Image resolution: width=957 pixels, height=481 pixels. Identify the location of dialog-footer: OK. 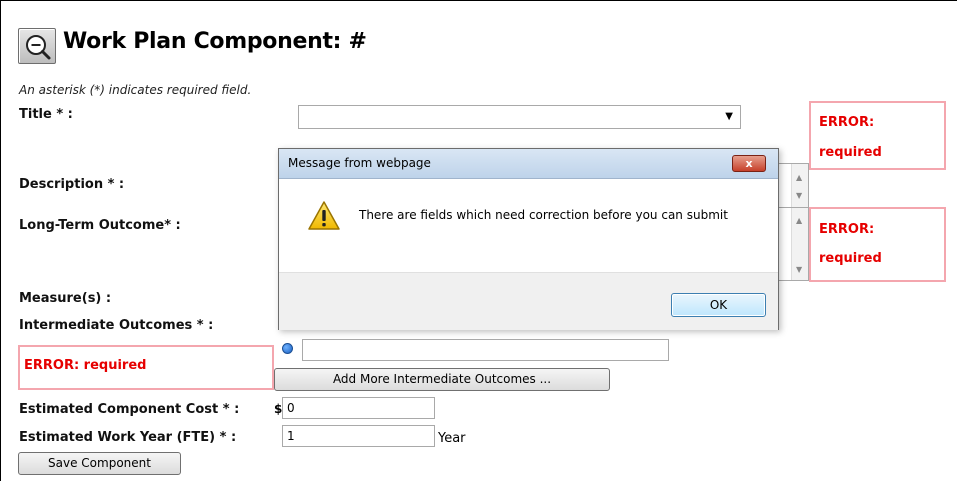
(528, 301).